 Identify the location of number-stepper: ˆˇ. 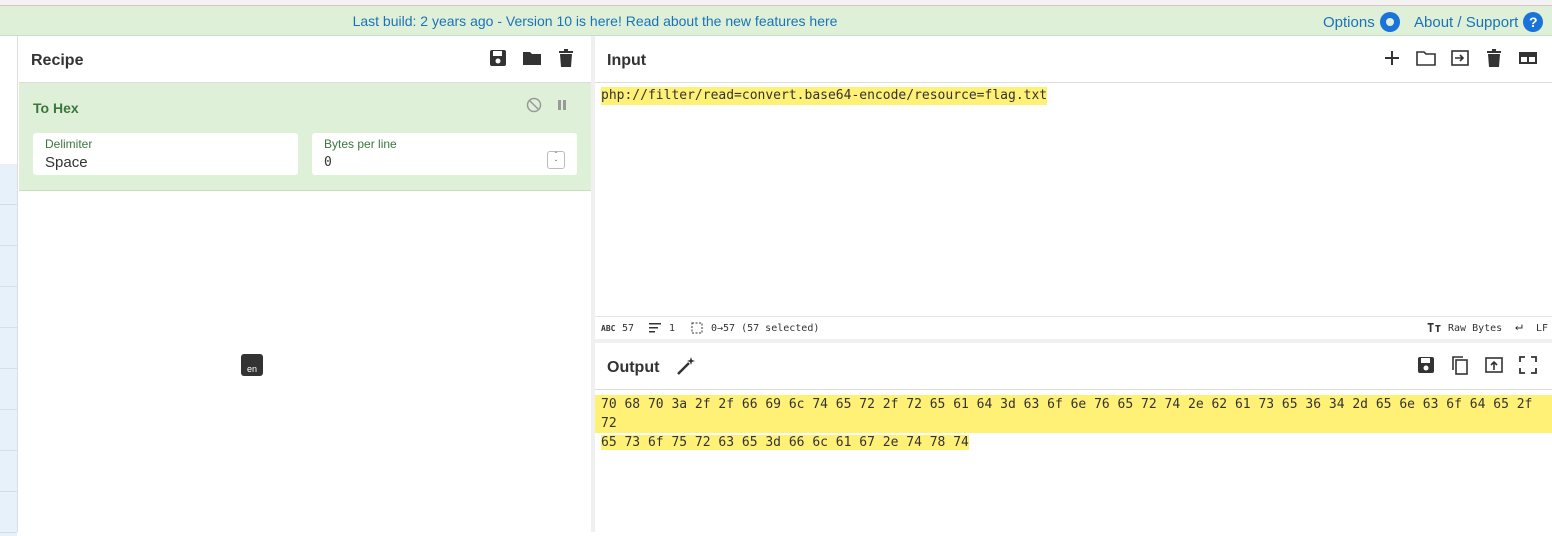
(556, 160).